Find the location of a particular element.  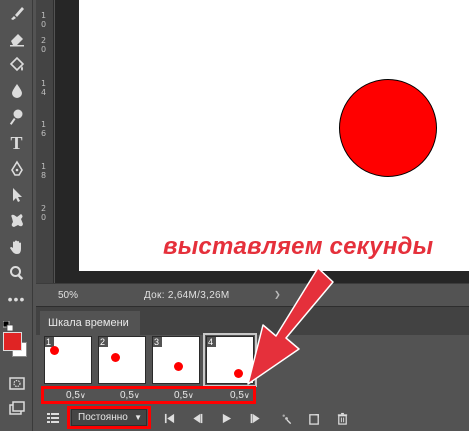

brush-icon is located at coordinates (16, 13).